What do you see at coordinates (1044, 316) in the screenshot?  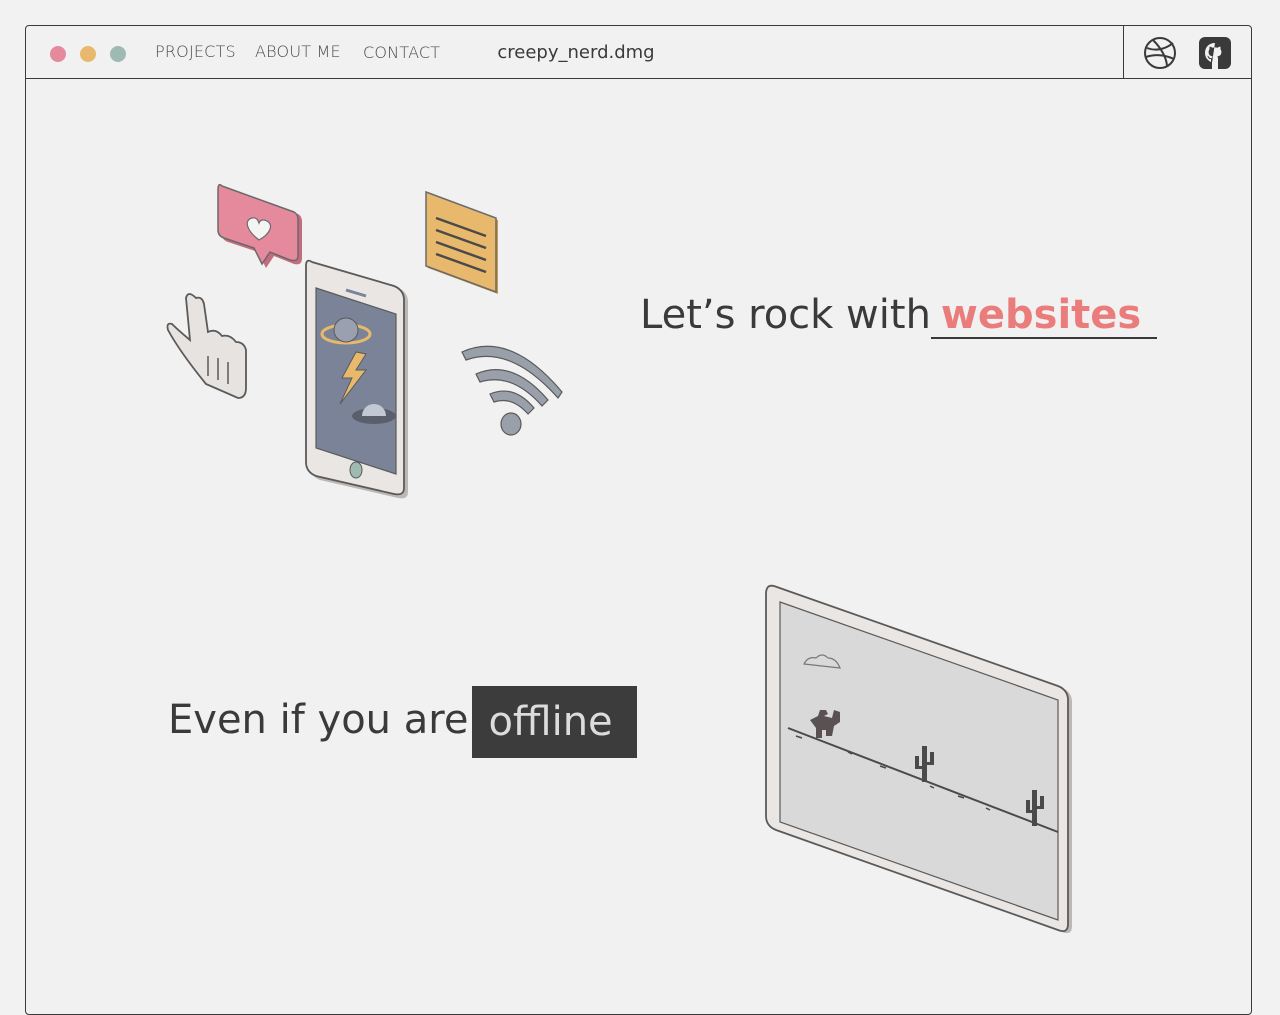 I see `hero-typed-word: websites` at bounding box center [1044, 316].